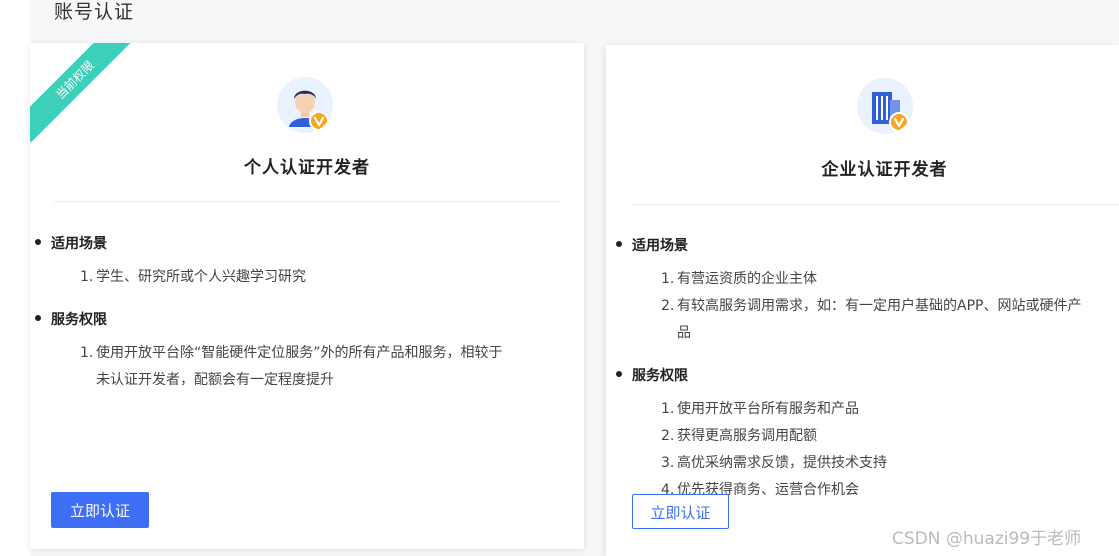  Describe the element at coordinates (760, 409) in the screenshot. I see `enterprise-rights-item: 1. 使用开放平台所有服务和产品` at that location.